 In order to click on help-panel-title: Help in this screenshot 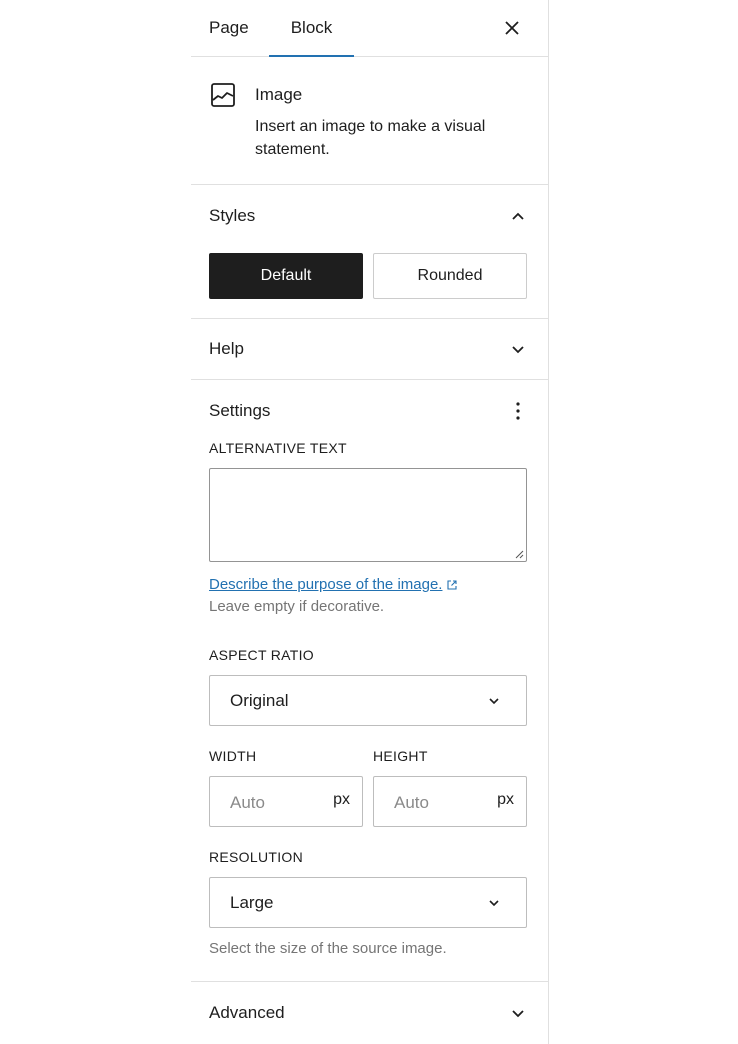, I will do `click(226, 348)`.